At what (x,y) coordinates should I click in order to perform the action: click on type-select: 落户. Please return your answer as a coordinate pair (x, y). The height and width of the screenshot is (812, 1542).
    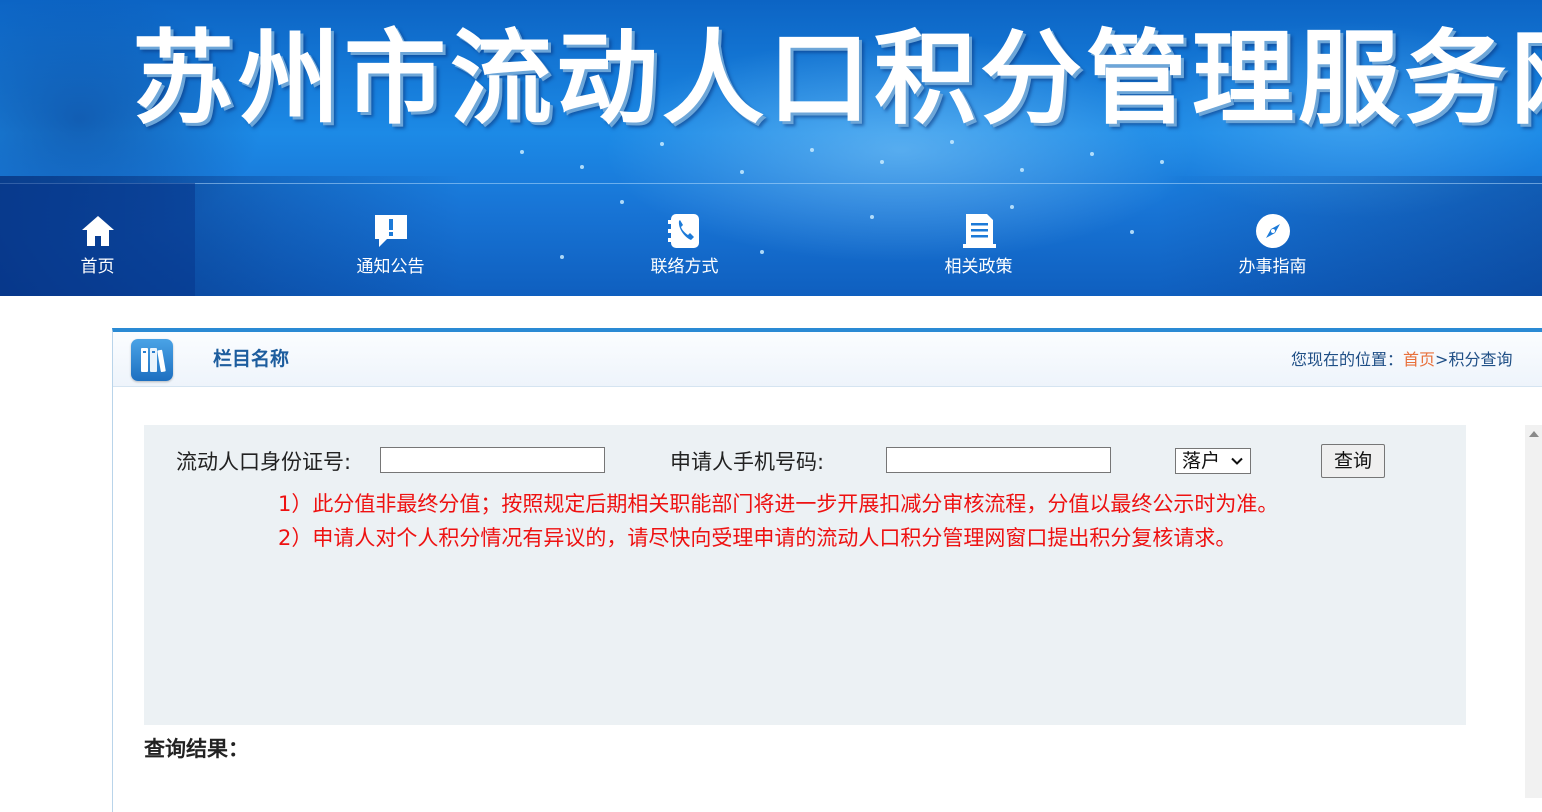
    Looking at the image, I should click on (1213, 461).